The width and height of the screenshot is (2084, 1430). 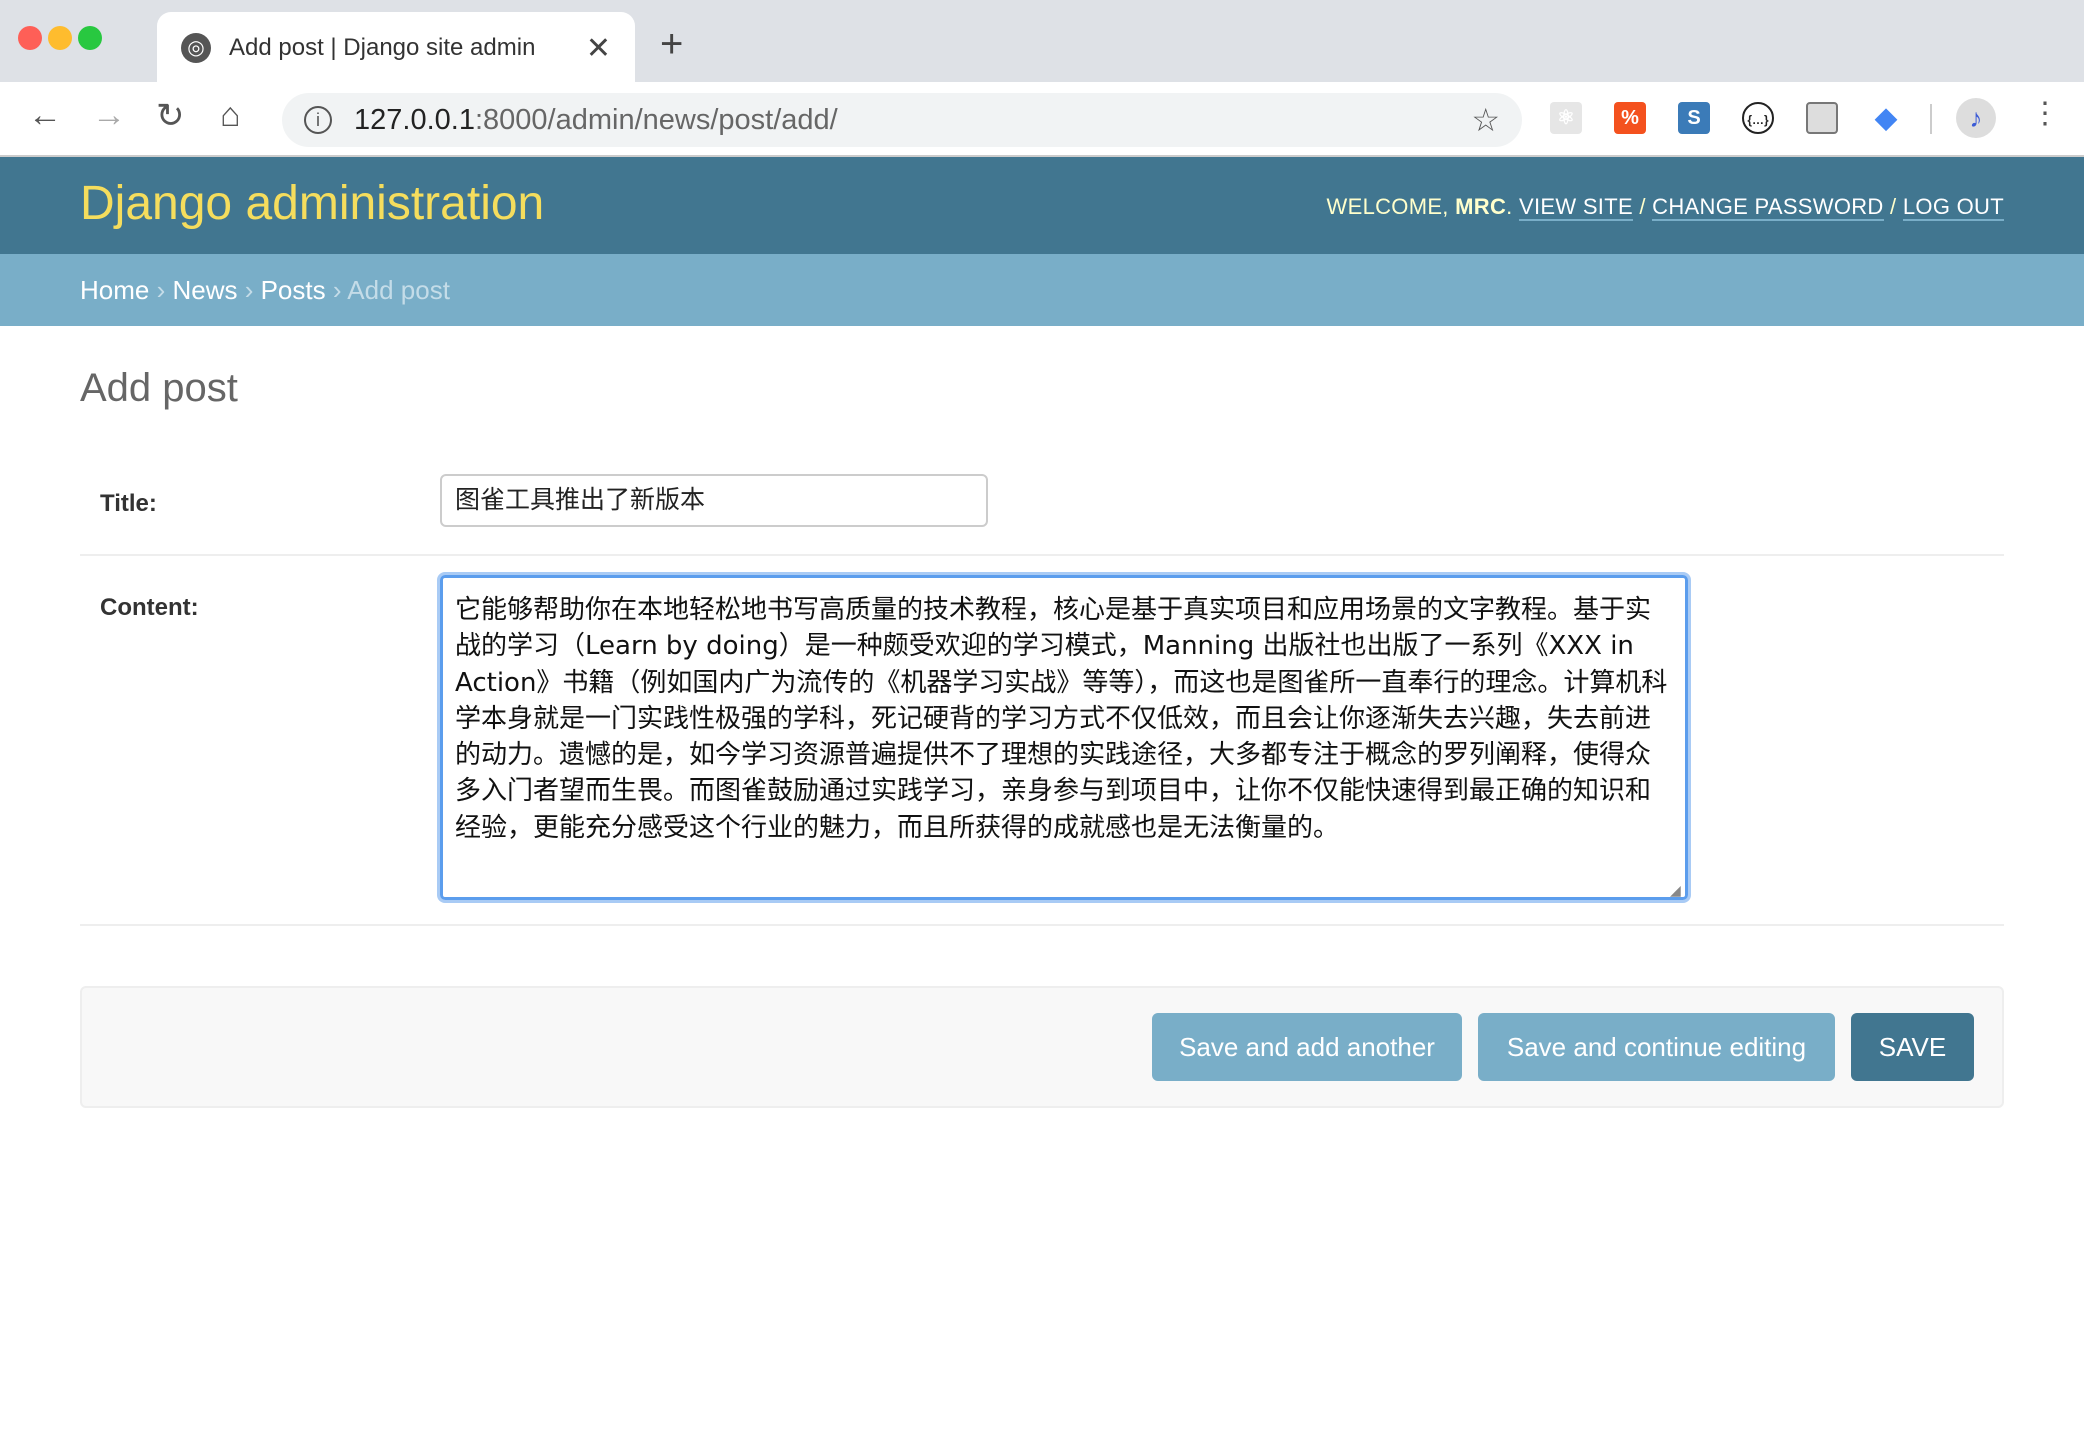 What do you see at coordinates (1931, 119) in the screenshot?
I see `toolbar-divider` at bounding box center [1931, 119].